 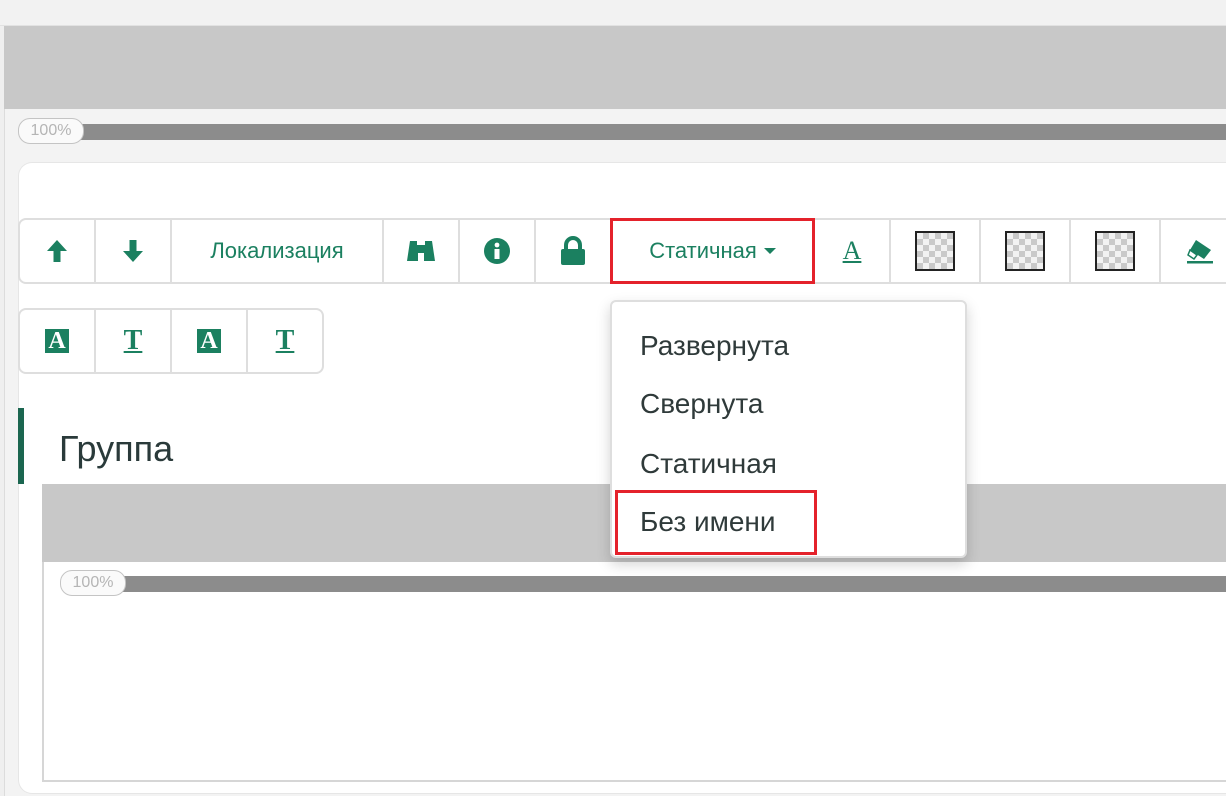 I want to click on toolbar-main: Локализация Статичная A, so click(x=622, y=251).